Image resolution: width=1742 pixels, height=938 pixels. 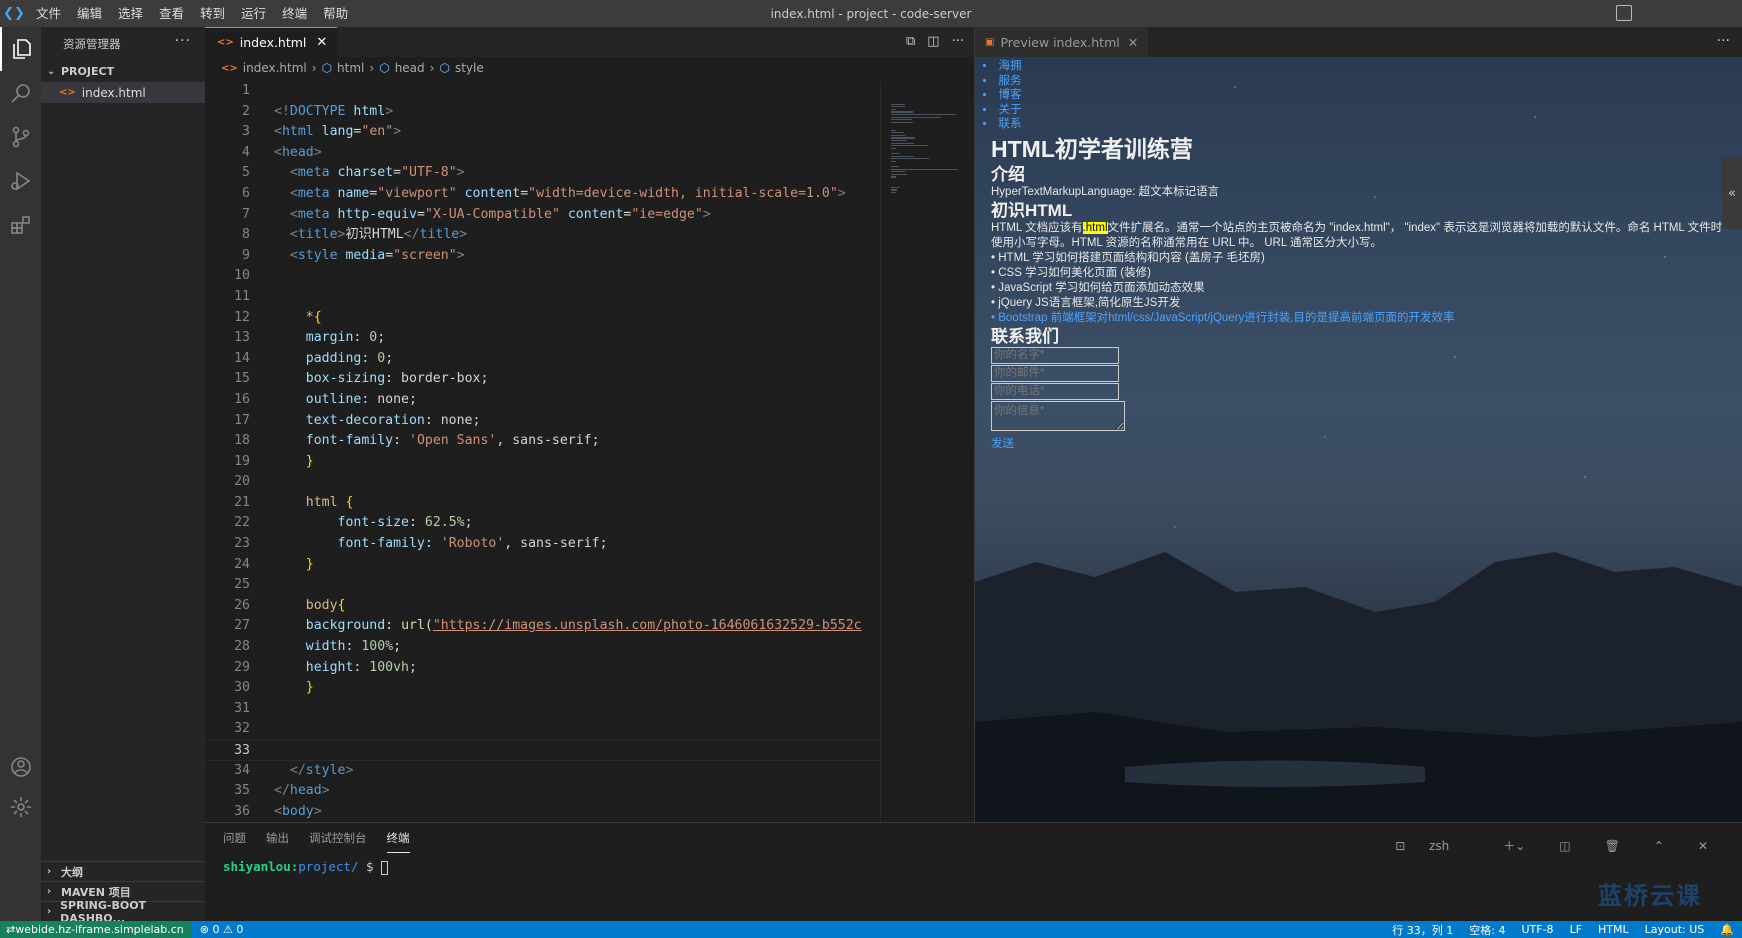 I want to click on send-link: 发送, so click(x=1361, y=443).